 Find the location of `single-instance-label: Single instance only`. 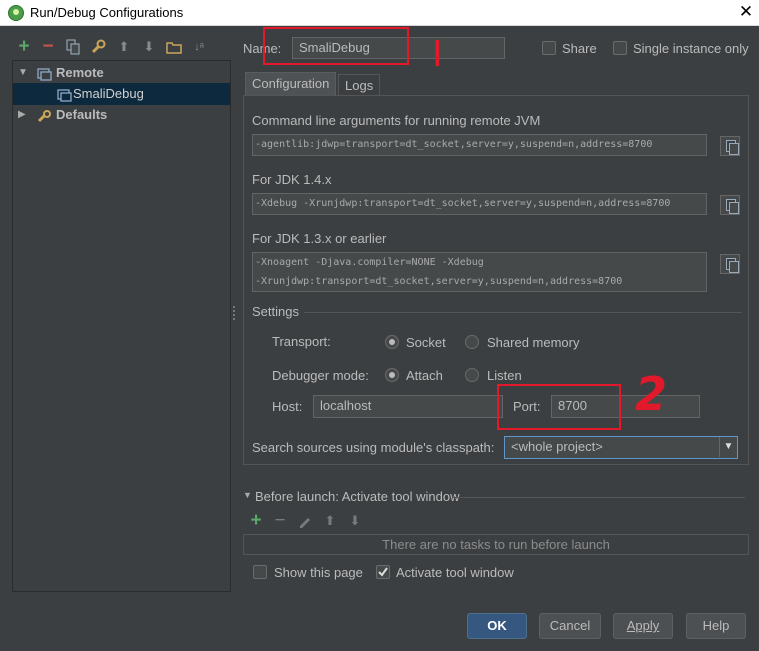

single-instance-label: Single instance only is located at coordinates (691, 48).